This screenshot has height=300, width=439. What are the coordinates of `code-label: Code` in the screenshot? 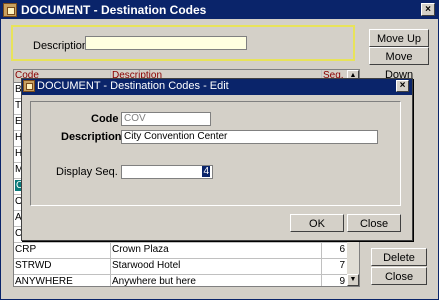 It's located at (105, 119).